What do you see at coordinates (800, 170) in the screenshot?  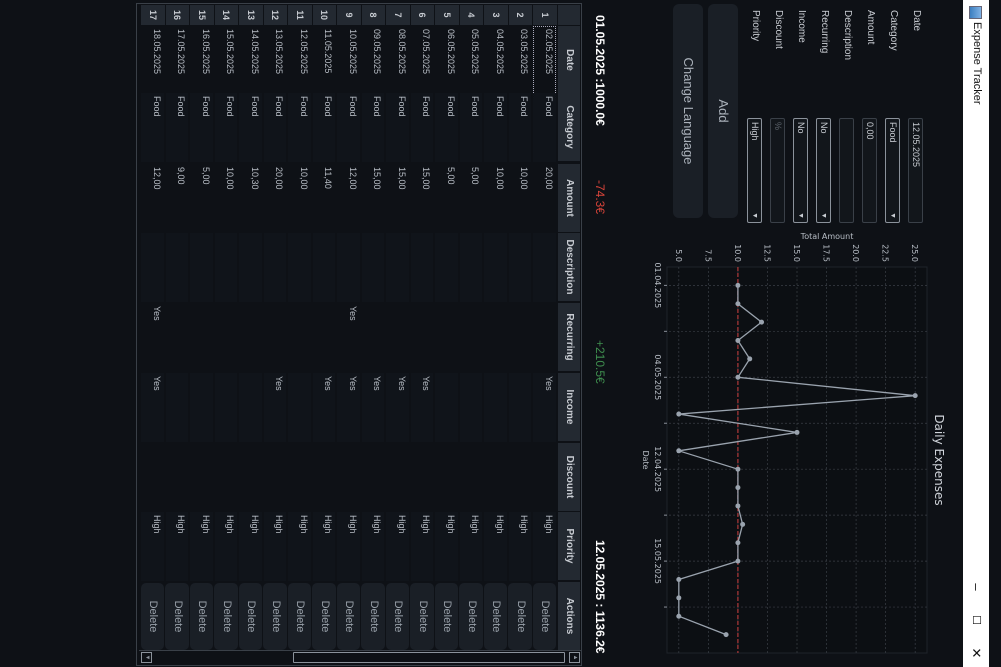 I see `income-select: No ▼` at bounding box center [800, 170].